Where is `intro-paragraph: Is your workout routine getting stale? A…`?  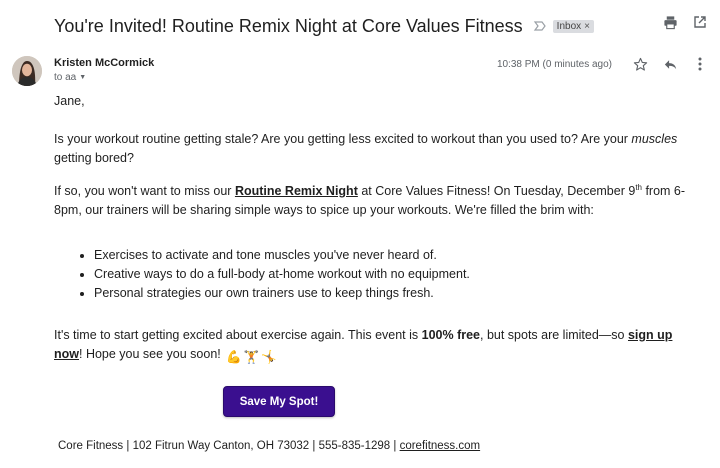 intro-paragraph: Is your workout routine getting stale? A… is located at coordinates (379, 149).